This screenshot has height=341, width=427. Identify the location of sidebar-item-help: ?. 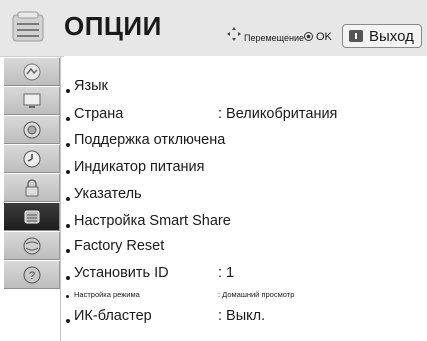
(32, 275).